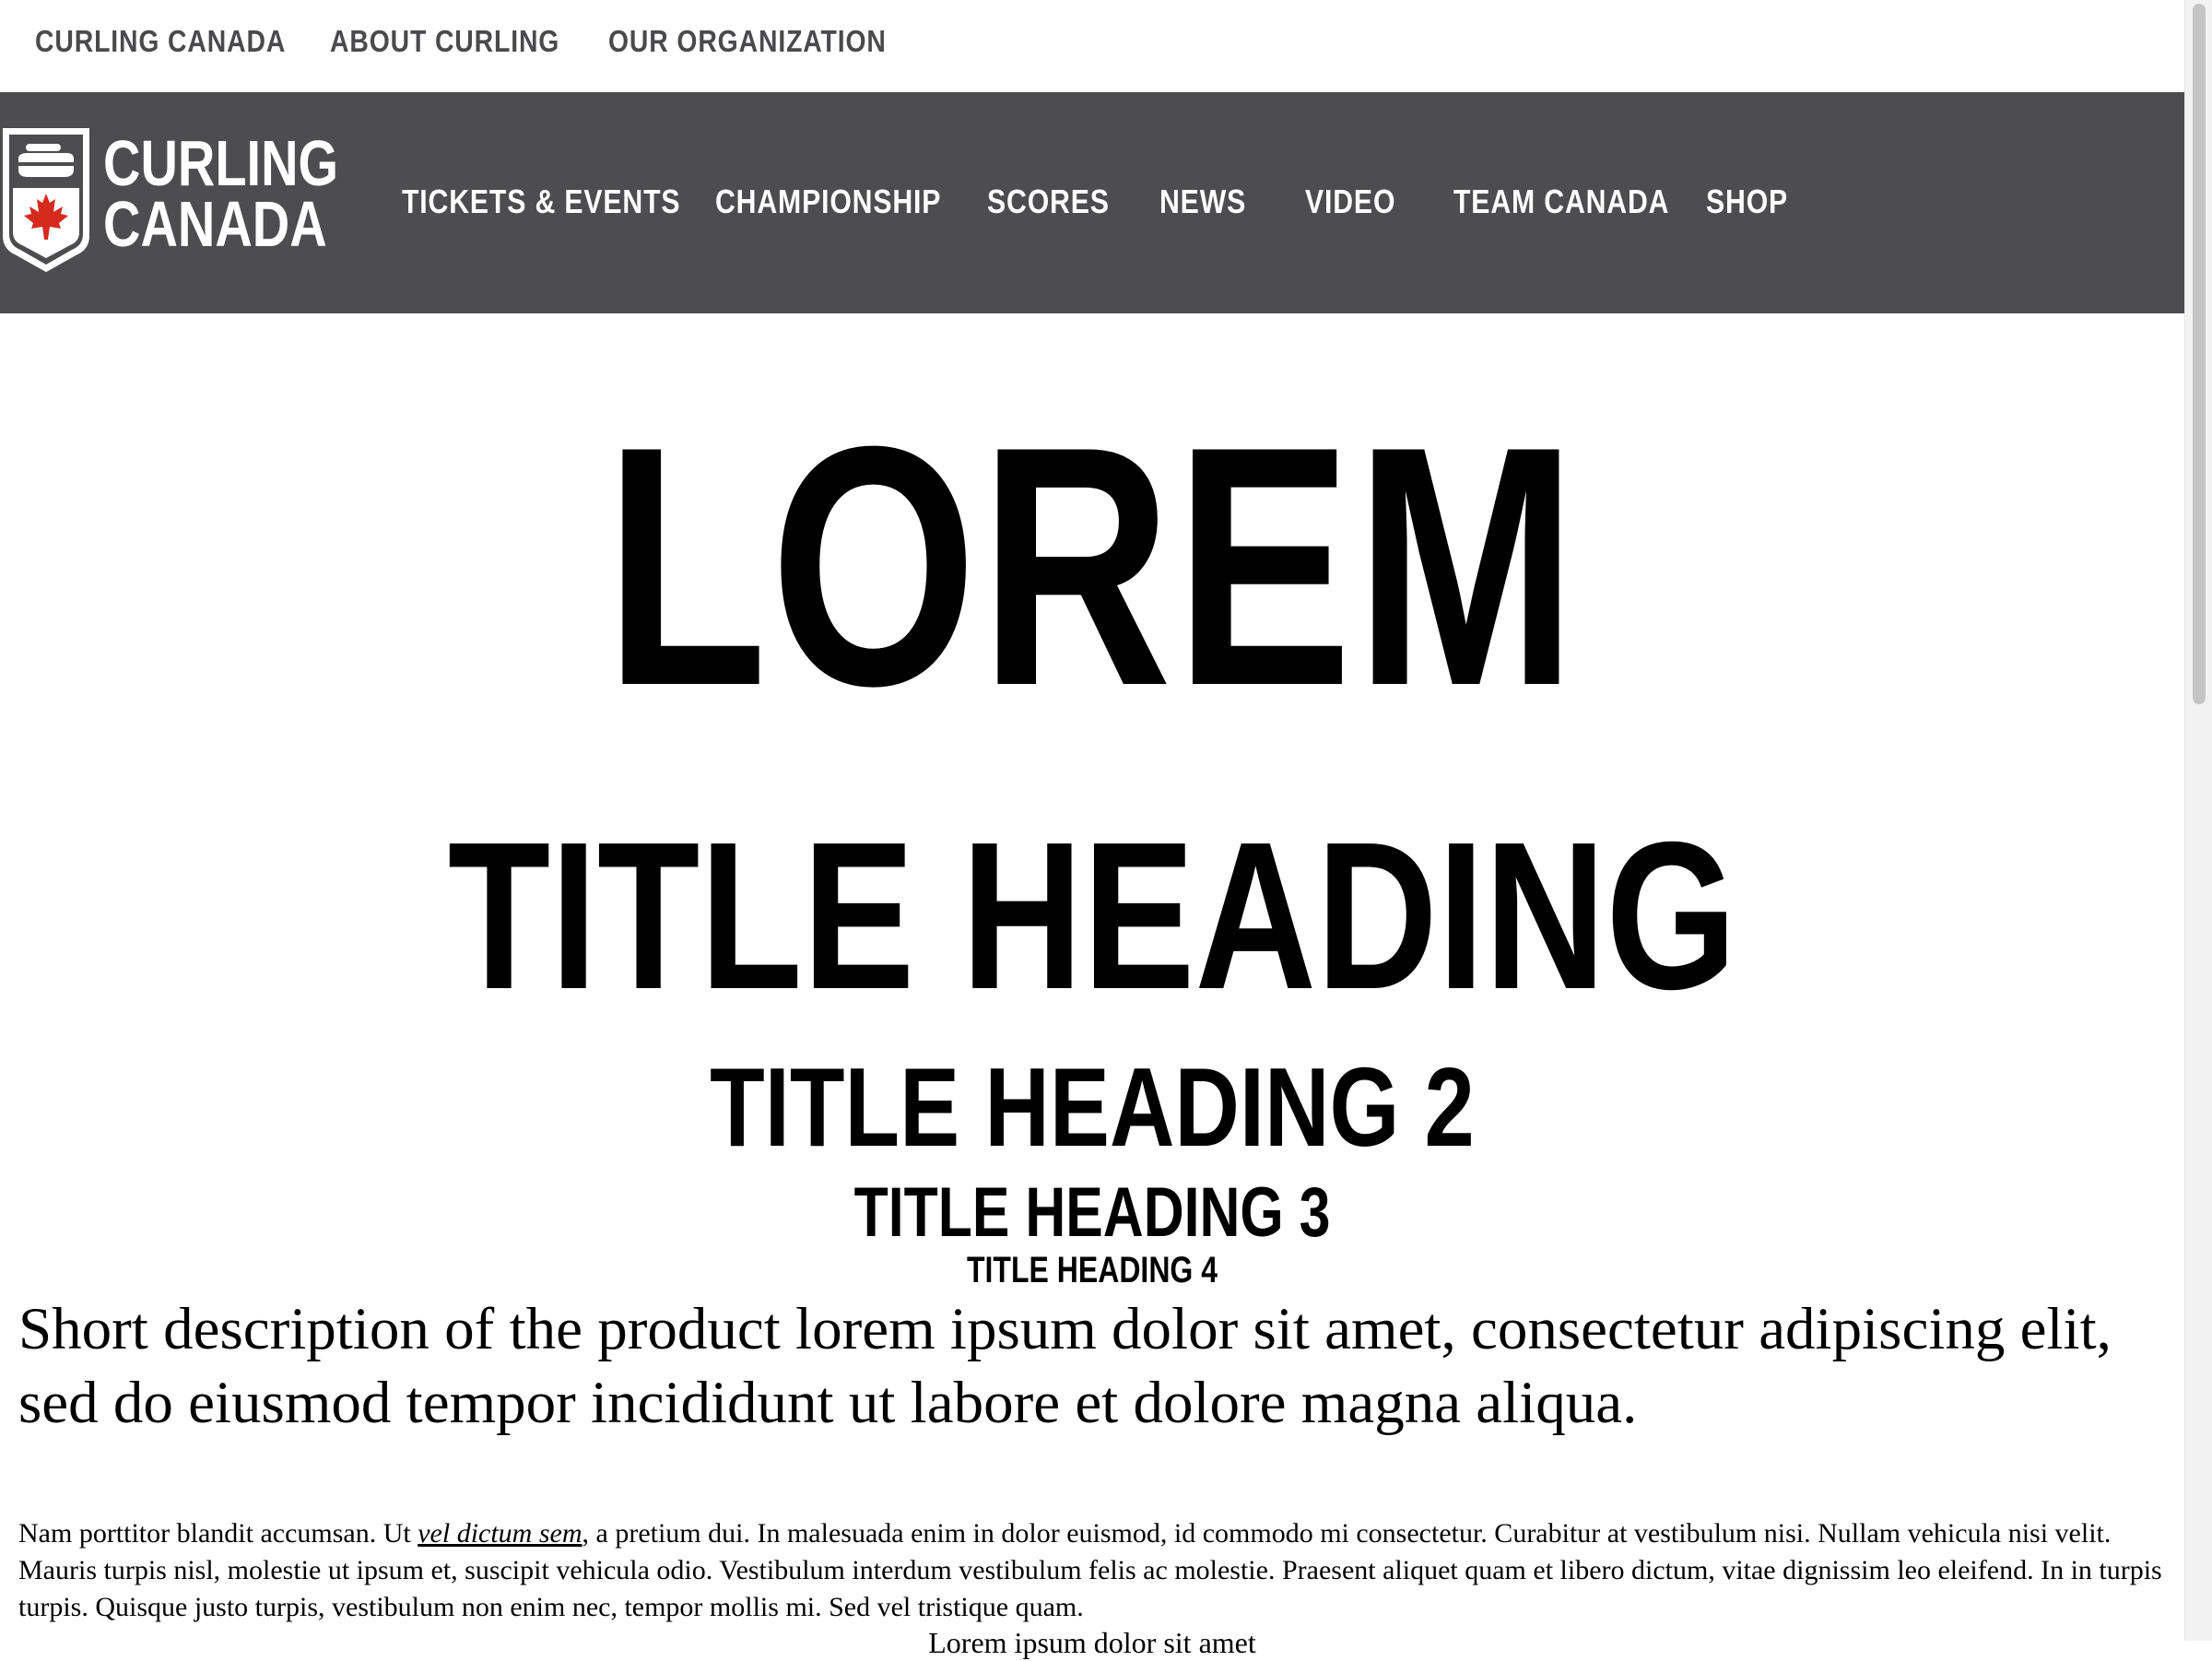 This screenshot has height=1661, width=2212. I want to click on nav-link-scores: SCORES, so click(1048, 202).